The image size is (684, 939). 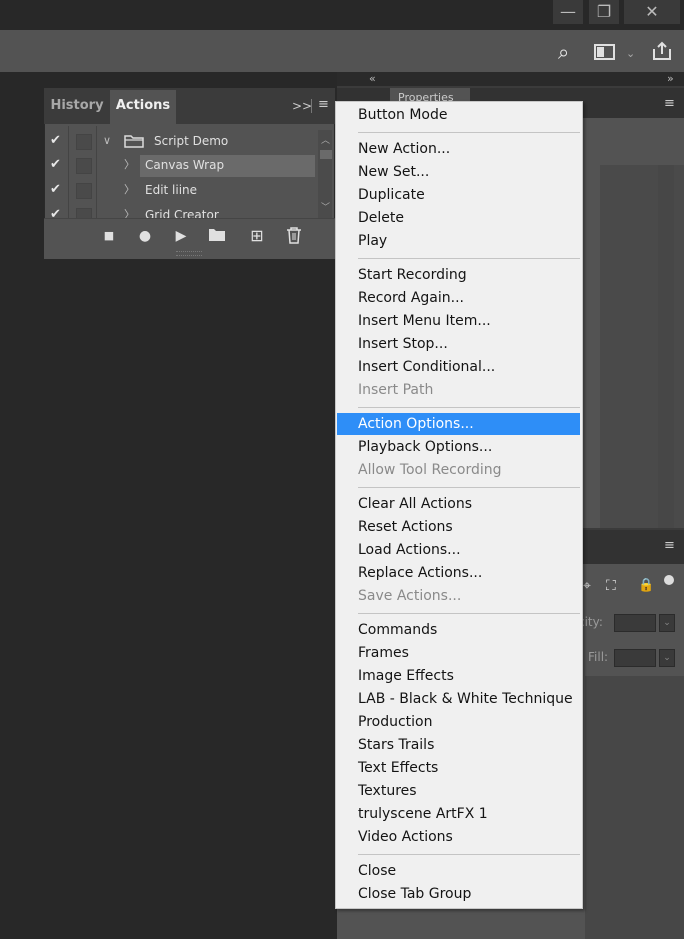 I want to click on dock-header-strip, so click(x=510, y=79).